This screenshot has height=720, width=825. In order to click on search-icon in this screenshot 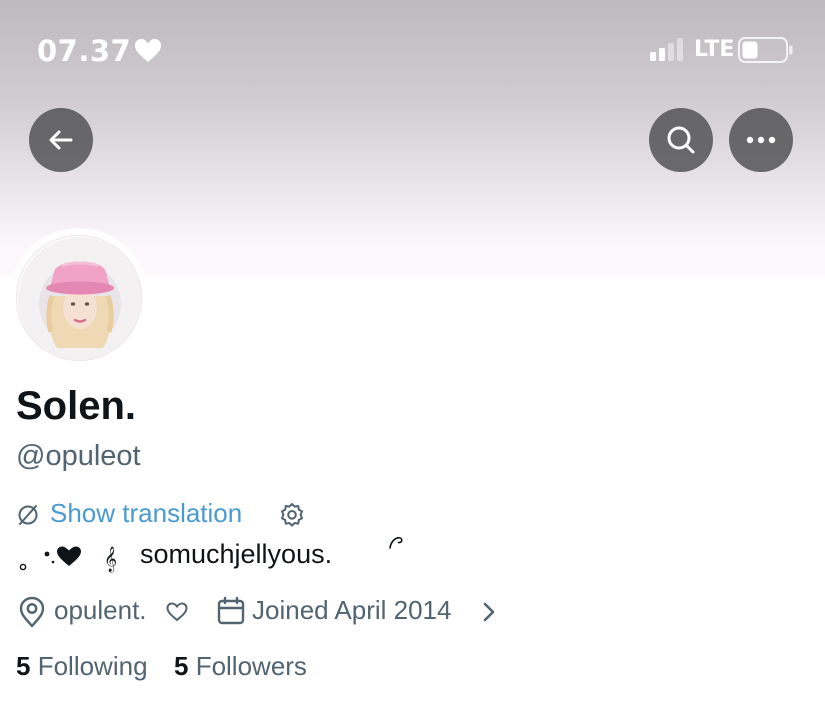, I will do `click(681, 140)`.